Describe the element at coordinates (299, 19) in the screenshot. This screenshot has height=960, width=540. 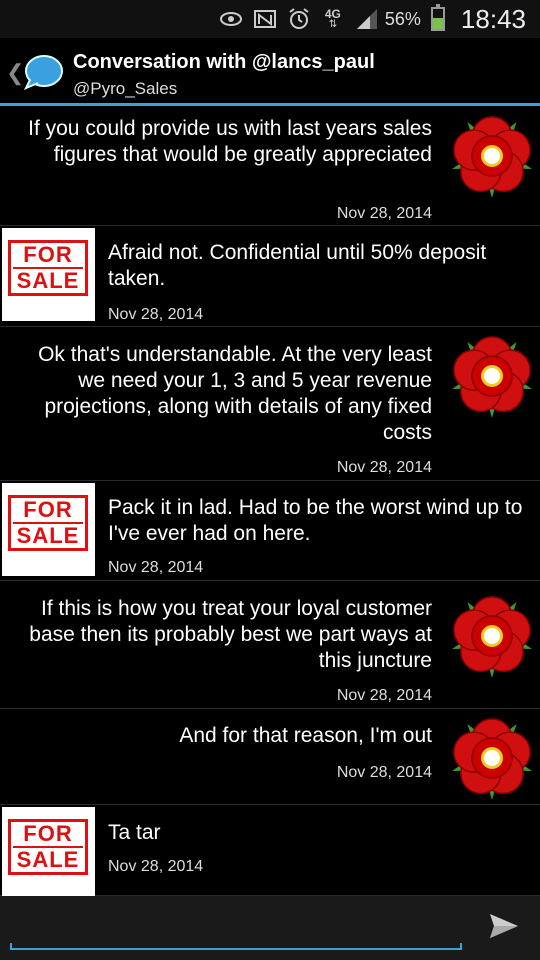
I see `alarm-icon` at that location.